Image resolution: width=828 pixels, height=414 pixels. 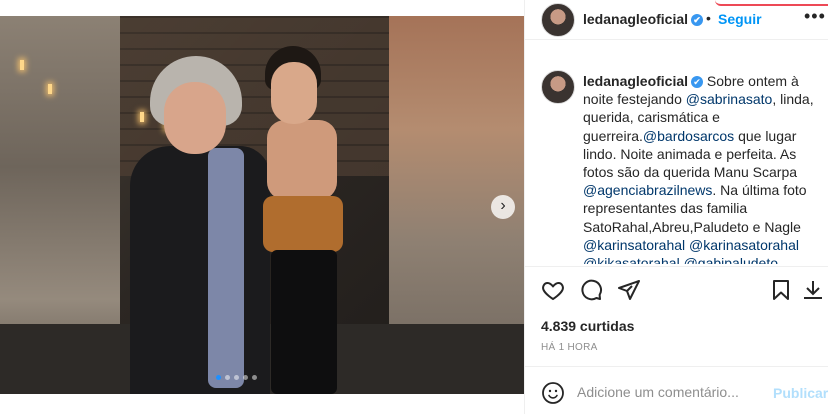 I want to click on carousel-dots, so click(x=236, y=377).